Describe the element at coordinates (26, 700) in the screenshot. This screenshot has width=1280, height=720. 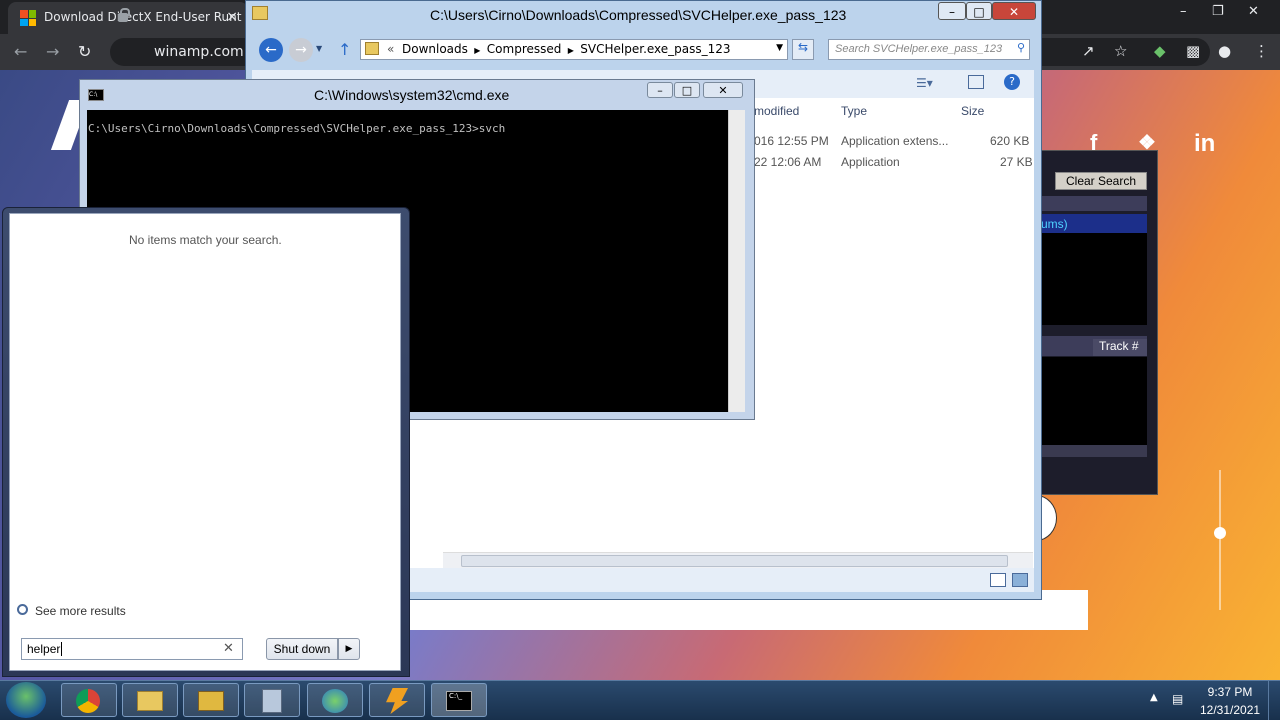
I see `start-orb-icon` at that location.